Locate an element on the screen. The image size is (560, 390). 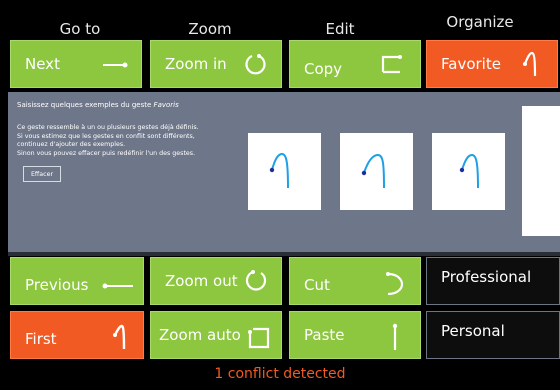
next-label: Next is located at coordinates (42, 64).